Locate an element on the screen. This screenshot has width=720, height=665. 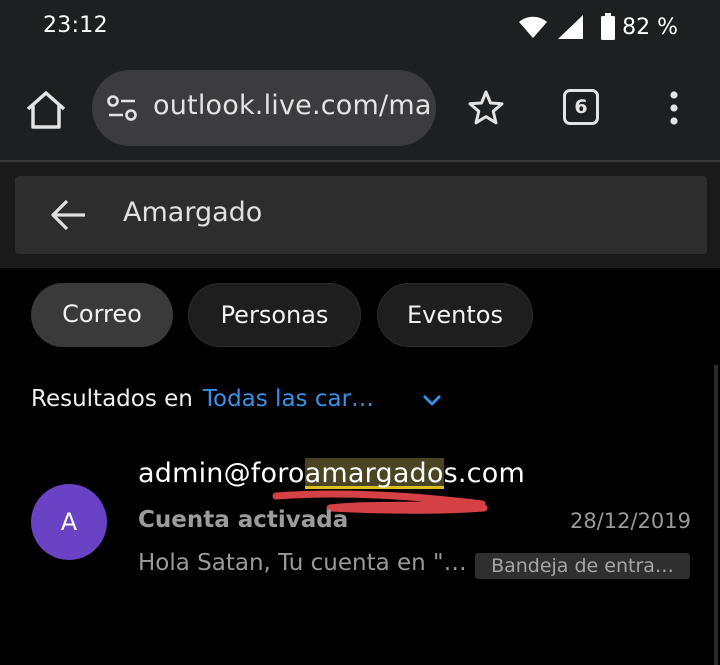
filter-chips: Correo Personas Eventos is located at coordinates (360, 315).